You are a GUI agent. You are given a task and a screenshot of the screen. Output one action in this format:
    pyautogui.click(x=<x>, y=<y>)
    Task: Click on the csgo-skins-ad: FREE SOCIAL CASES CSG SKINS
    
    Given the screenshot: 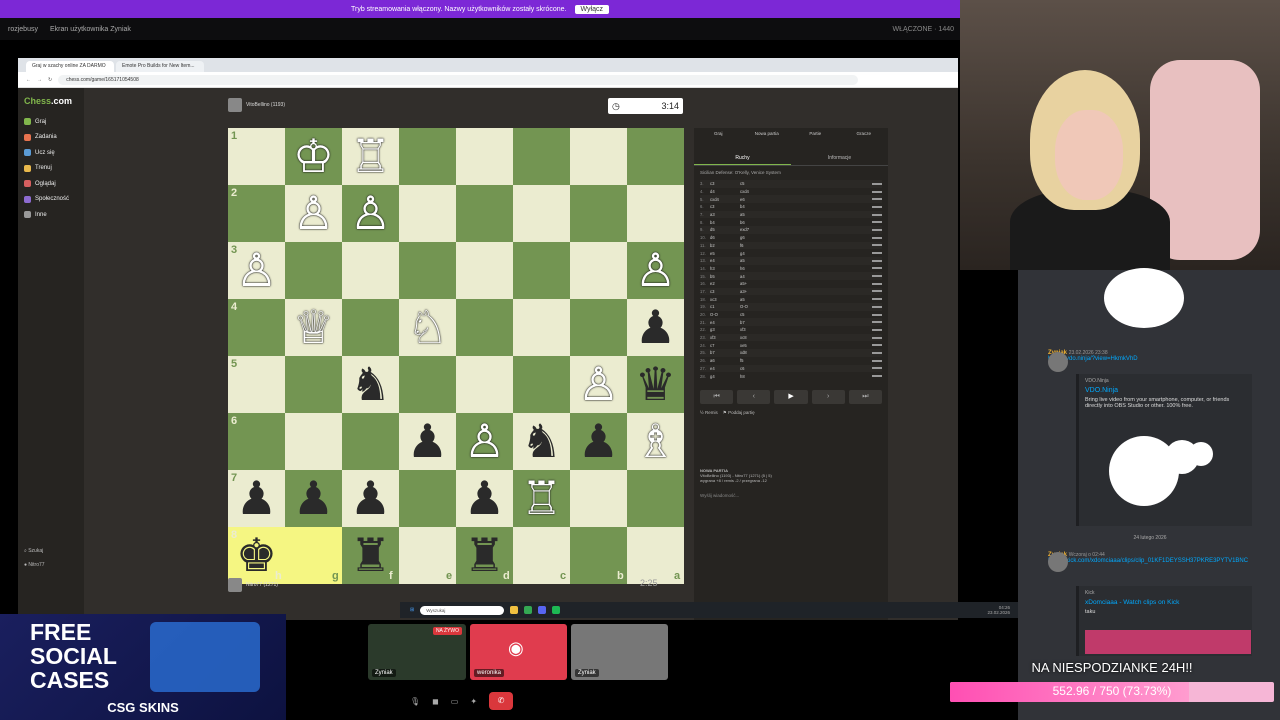 What is the action you would take?
    pyautogui.click(x=143, y=667)
    